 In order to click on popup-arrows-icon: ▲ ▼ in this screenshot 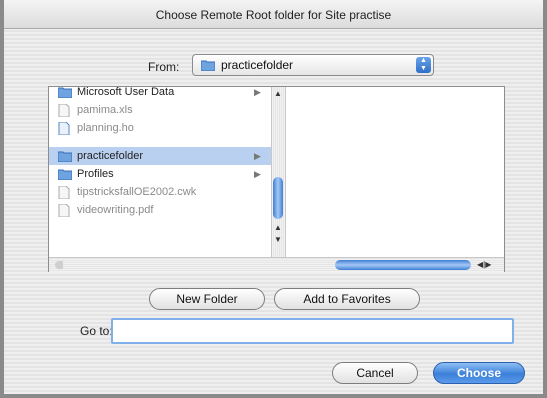, I will do `click(423, 65)`.